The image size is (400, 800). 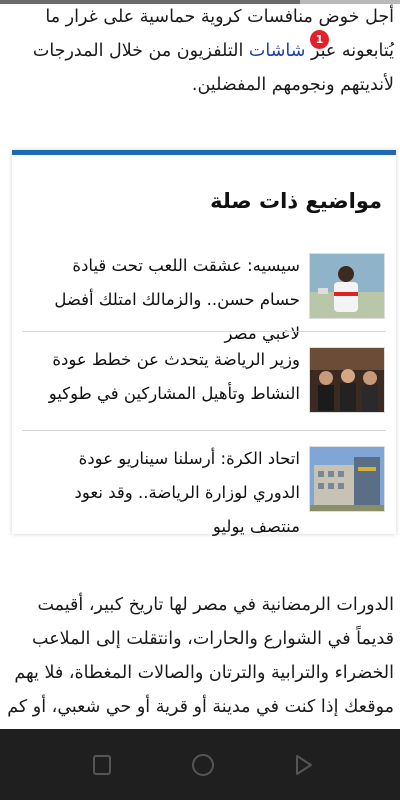 I want to click on notification-badge: 1, so click(x=319, y=39).